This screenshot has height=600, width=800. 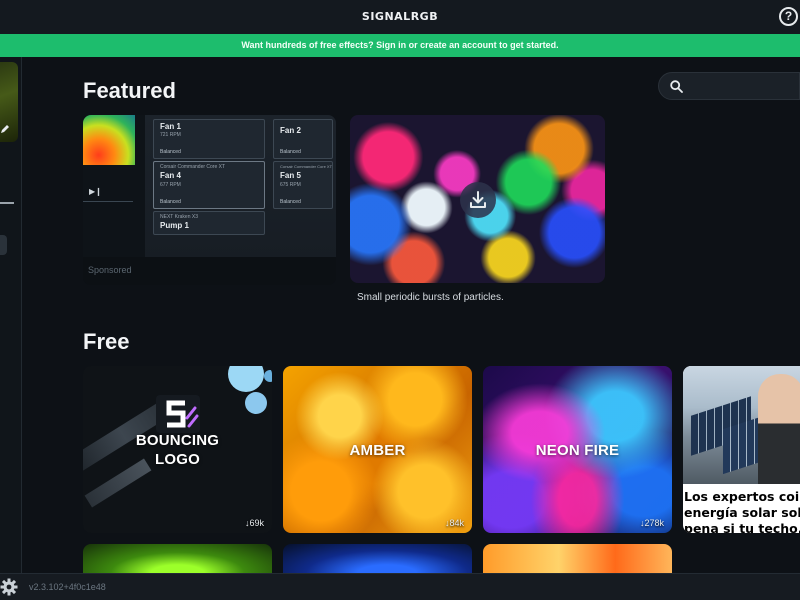 I want to click on ad-image, so click(x=741, y=425).